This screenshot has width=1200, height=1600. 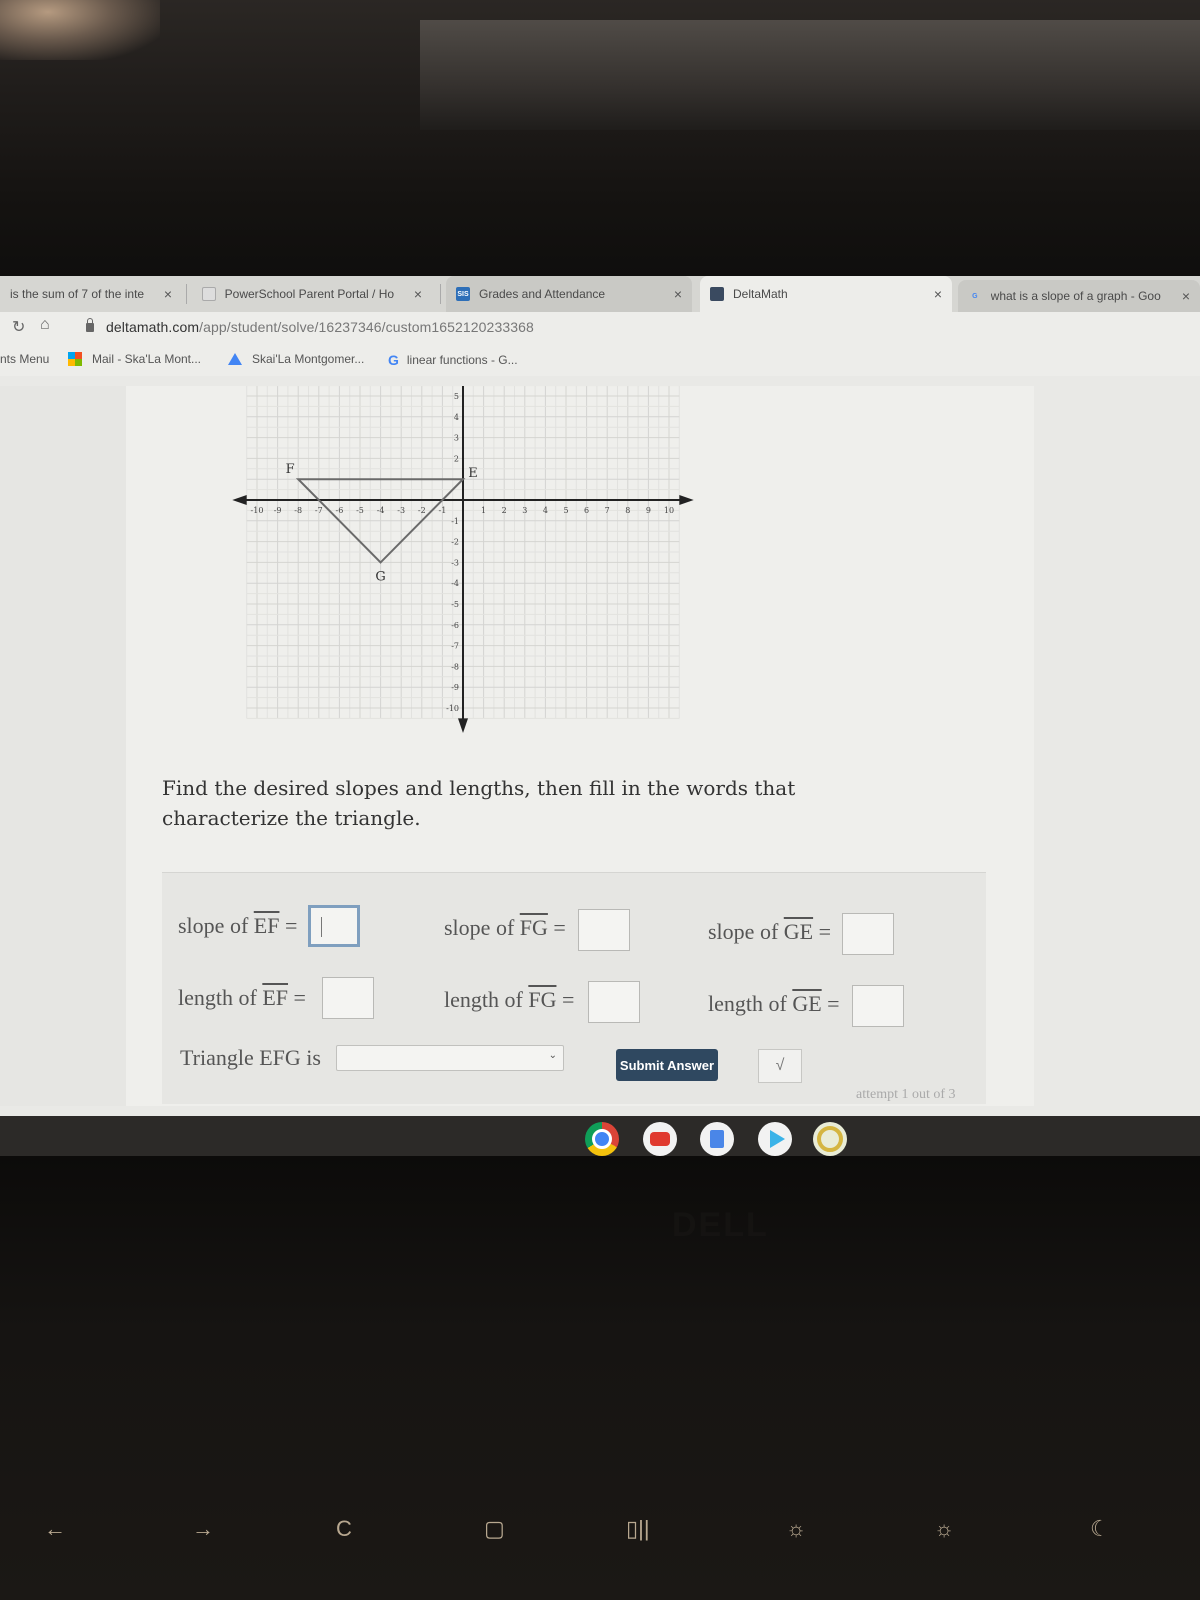 I want to click on page-margin-left, so click(x=63, y=746).